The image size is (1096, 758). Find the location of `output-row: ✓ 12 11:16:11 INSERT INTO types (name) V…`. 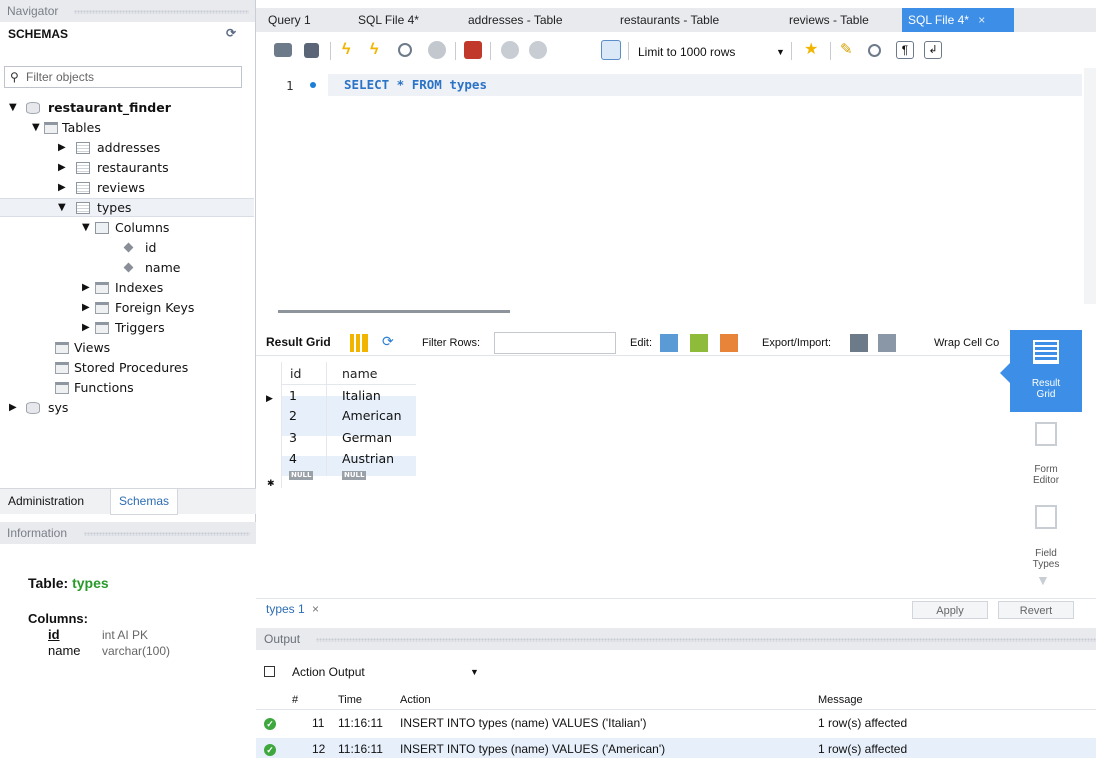

output-row: ✓ 12 11:16:11 INSERT INTO types (name) V… is located at coordinates (676, 748).